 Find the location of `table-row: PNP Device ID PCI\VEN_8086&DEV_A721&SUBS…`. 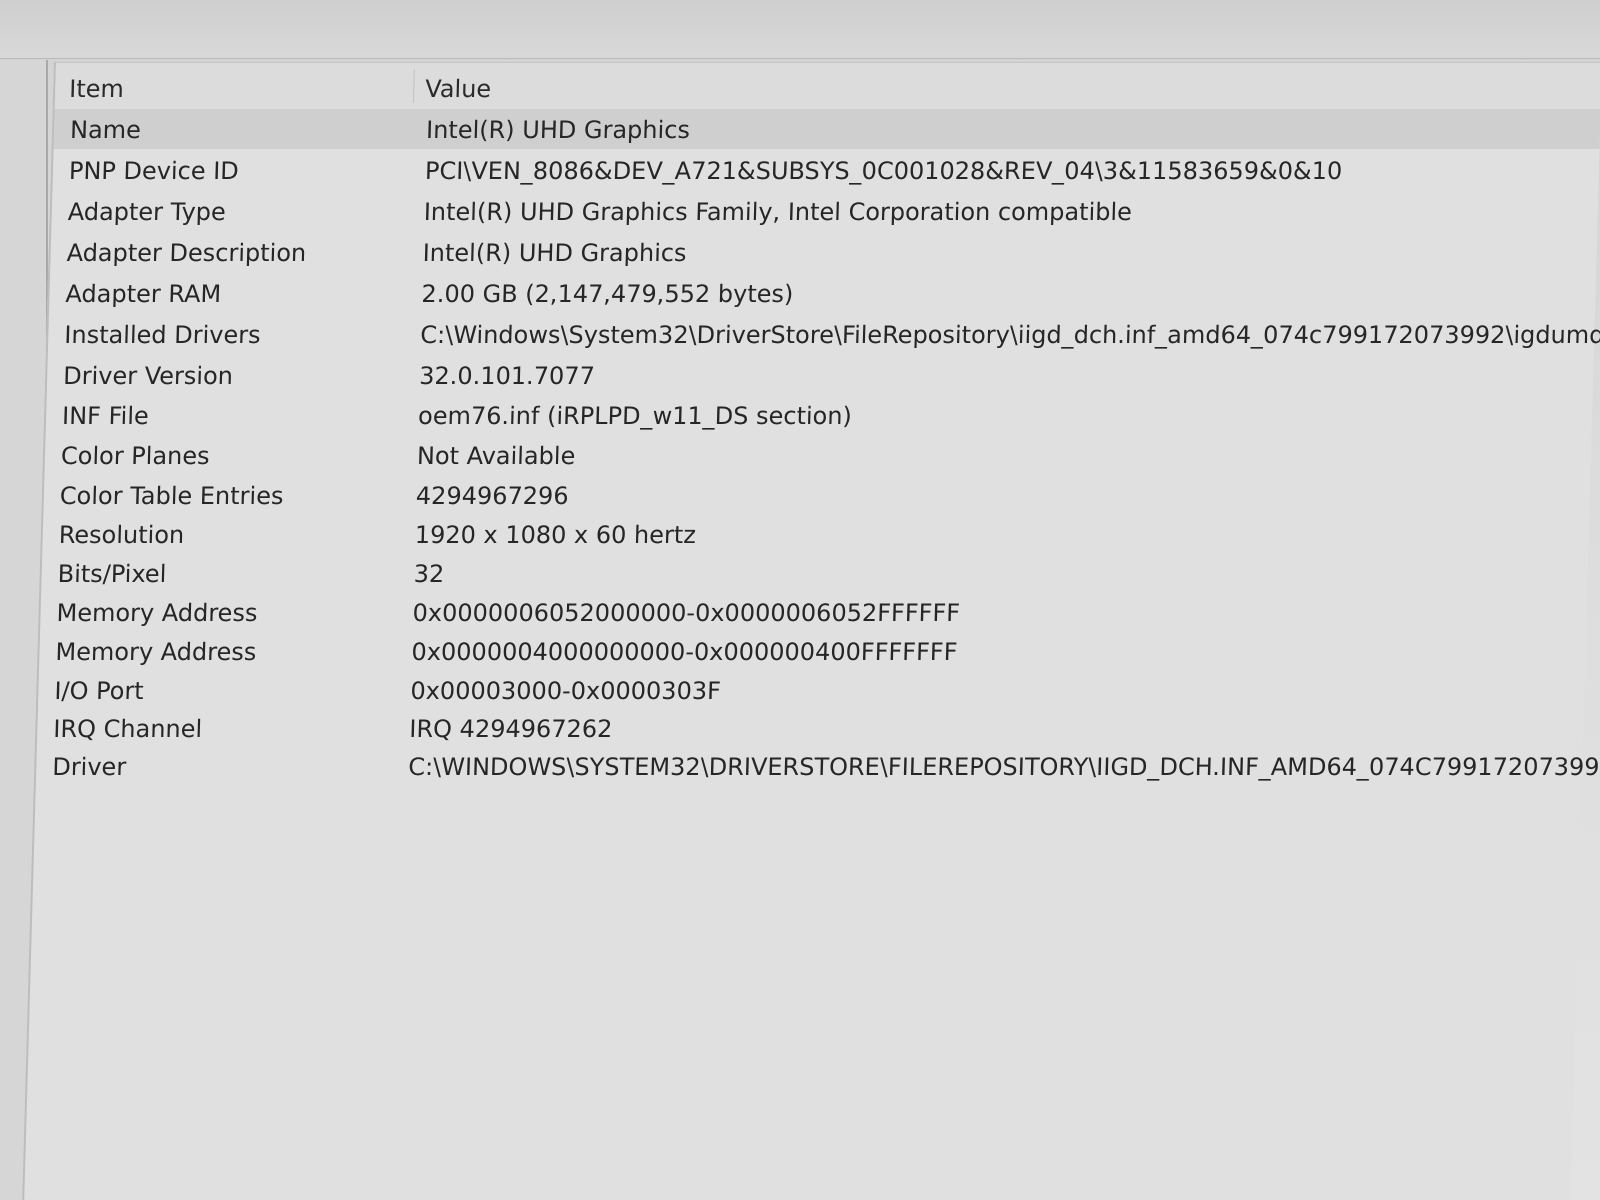

table-row: PNP Device ID PCI\VEN_8086&DEV_A721&SUBS… is located at coordinates (825, 170).